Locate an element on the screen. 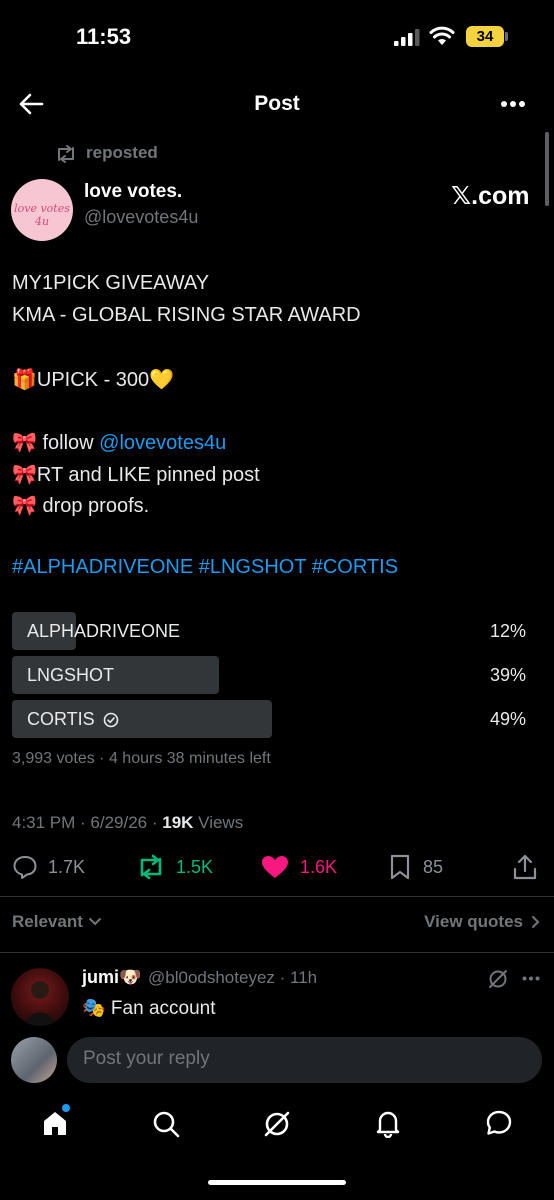 Image resolution: width=554 pixels, height=1200 pixels. author-handle: @lovevotes4u is located at coordinates (141, 217).